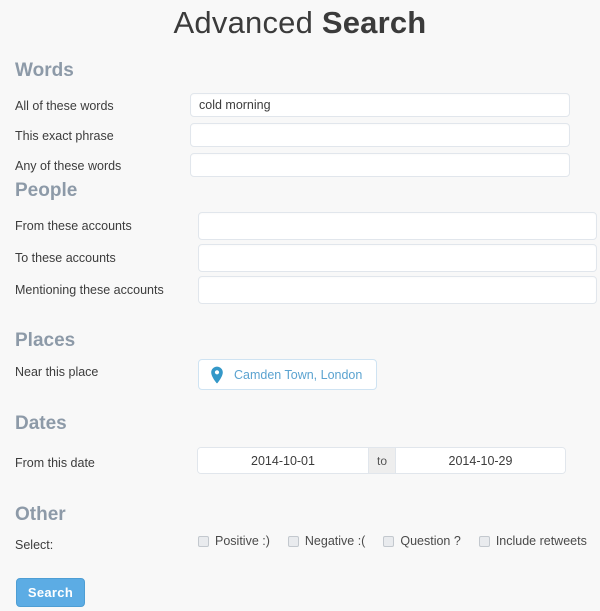 The image size is (600, 611). What do you see at coordinates (380, 135) in the screenshot?
I see `input-this-exact-phrase` at bounding box center [380, 135].